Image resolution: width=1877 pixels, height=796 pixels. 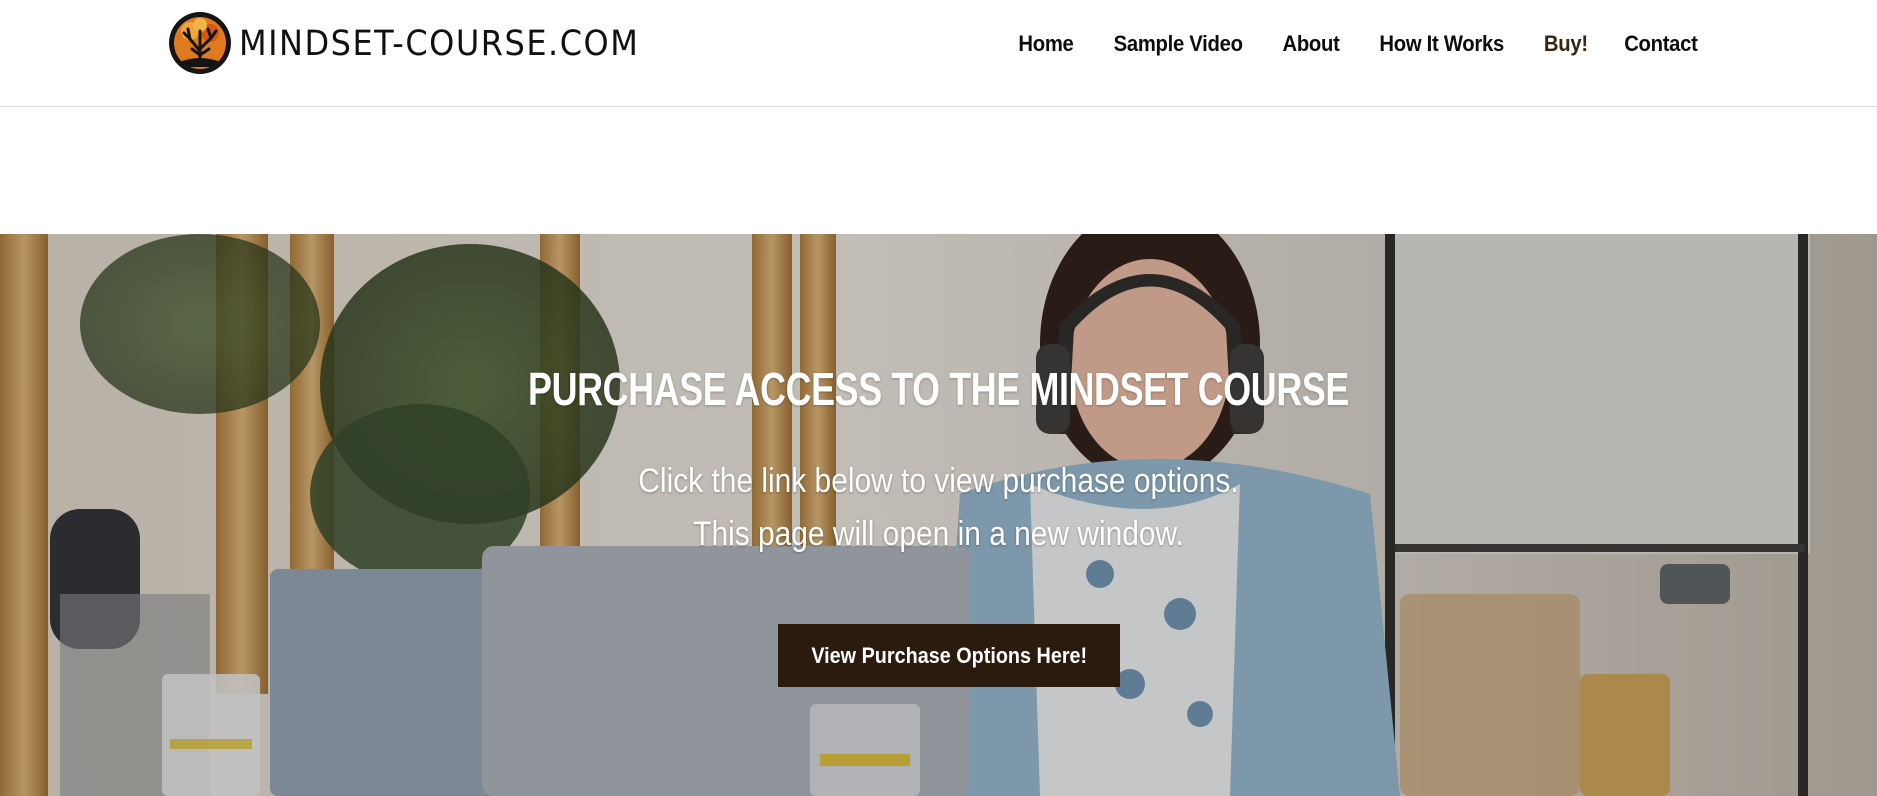 I want to click on hero-title: Purchase Access to the Mindset Course, so click(x=938, y=389).